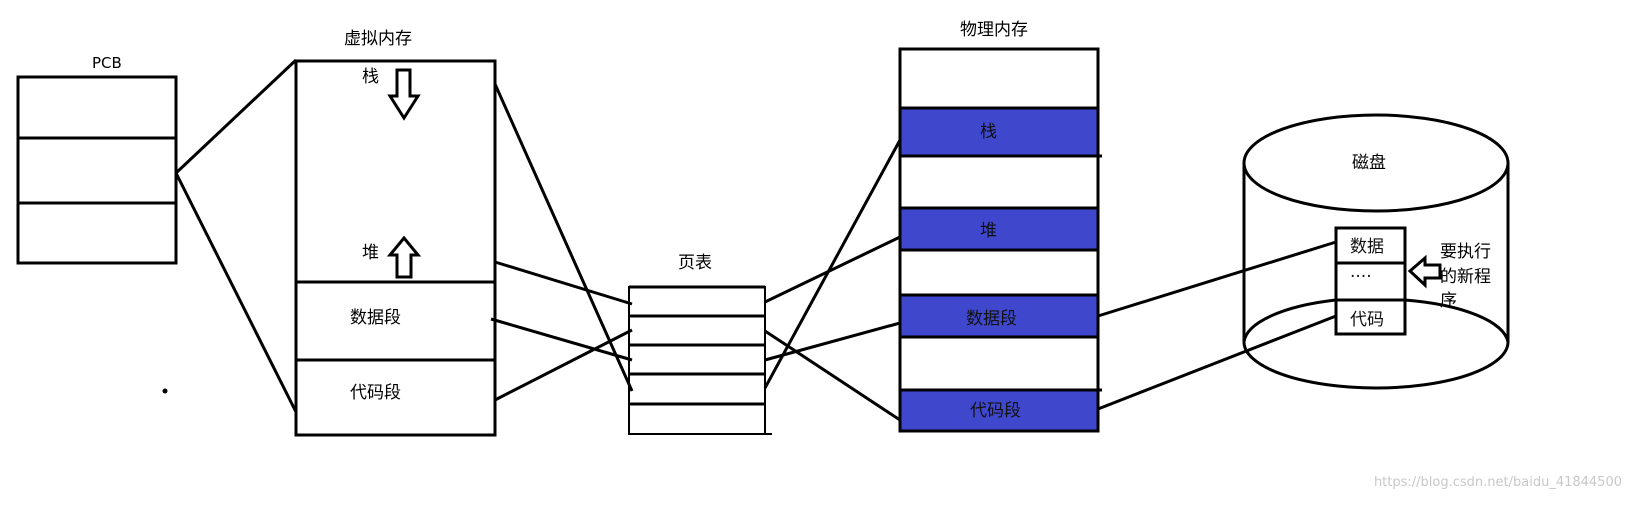 The image size is (1628, 517). What do you see at coordinates (236, 292) in the screenshot?
I see `connector-pcb-vm-bottom` at bounding box center [236, 292].